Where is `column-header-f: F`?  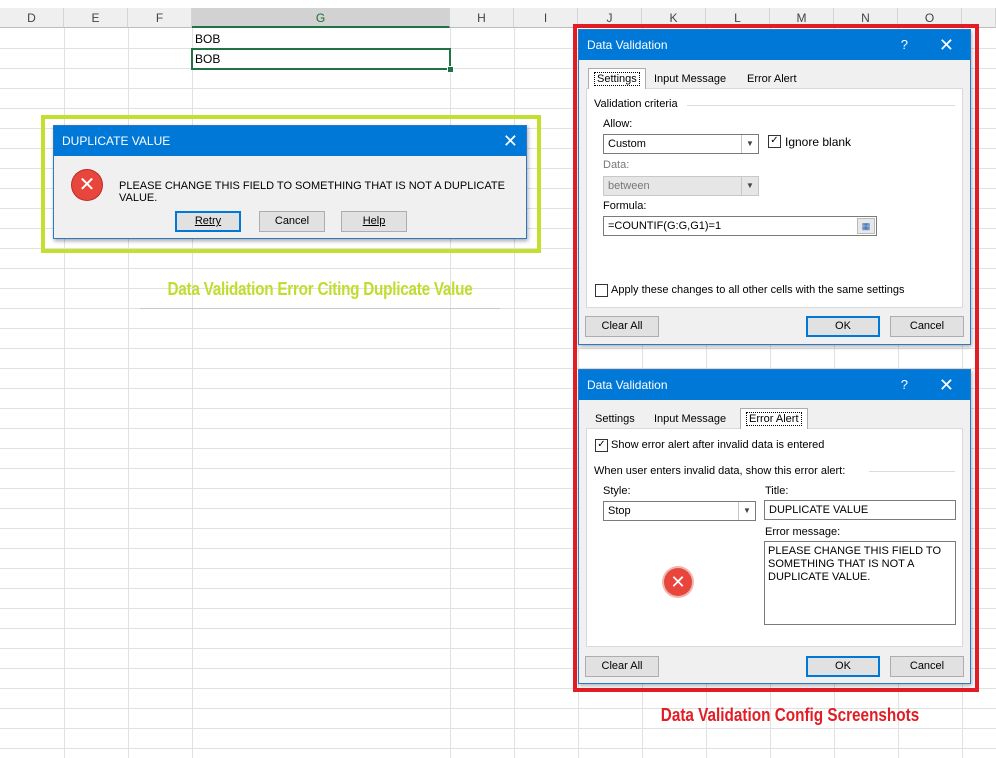
column-header-f: F is located at coordinates (160, 18).